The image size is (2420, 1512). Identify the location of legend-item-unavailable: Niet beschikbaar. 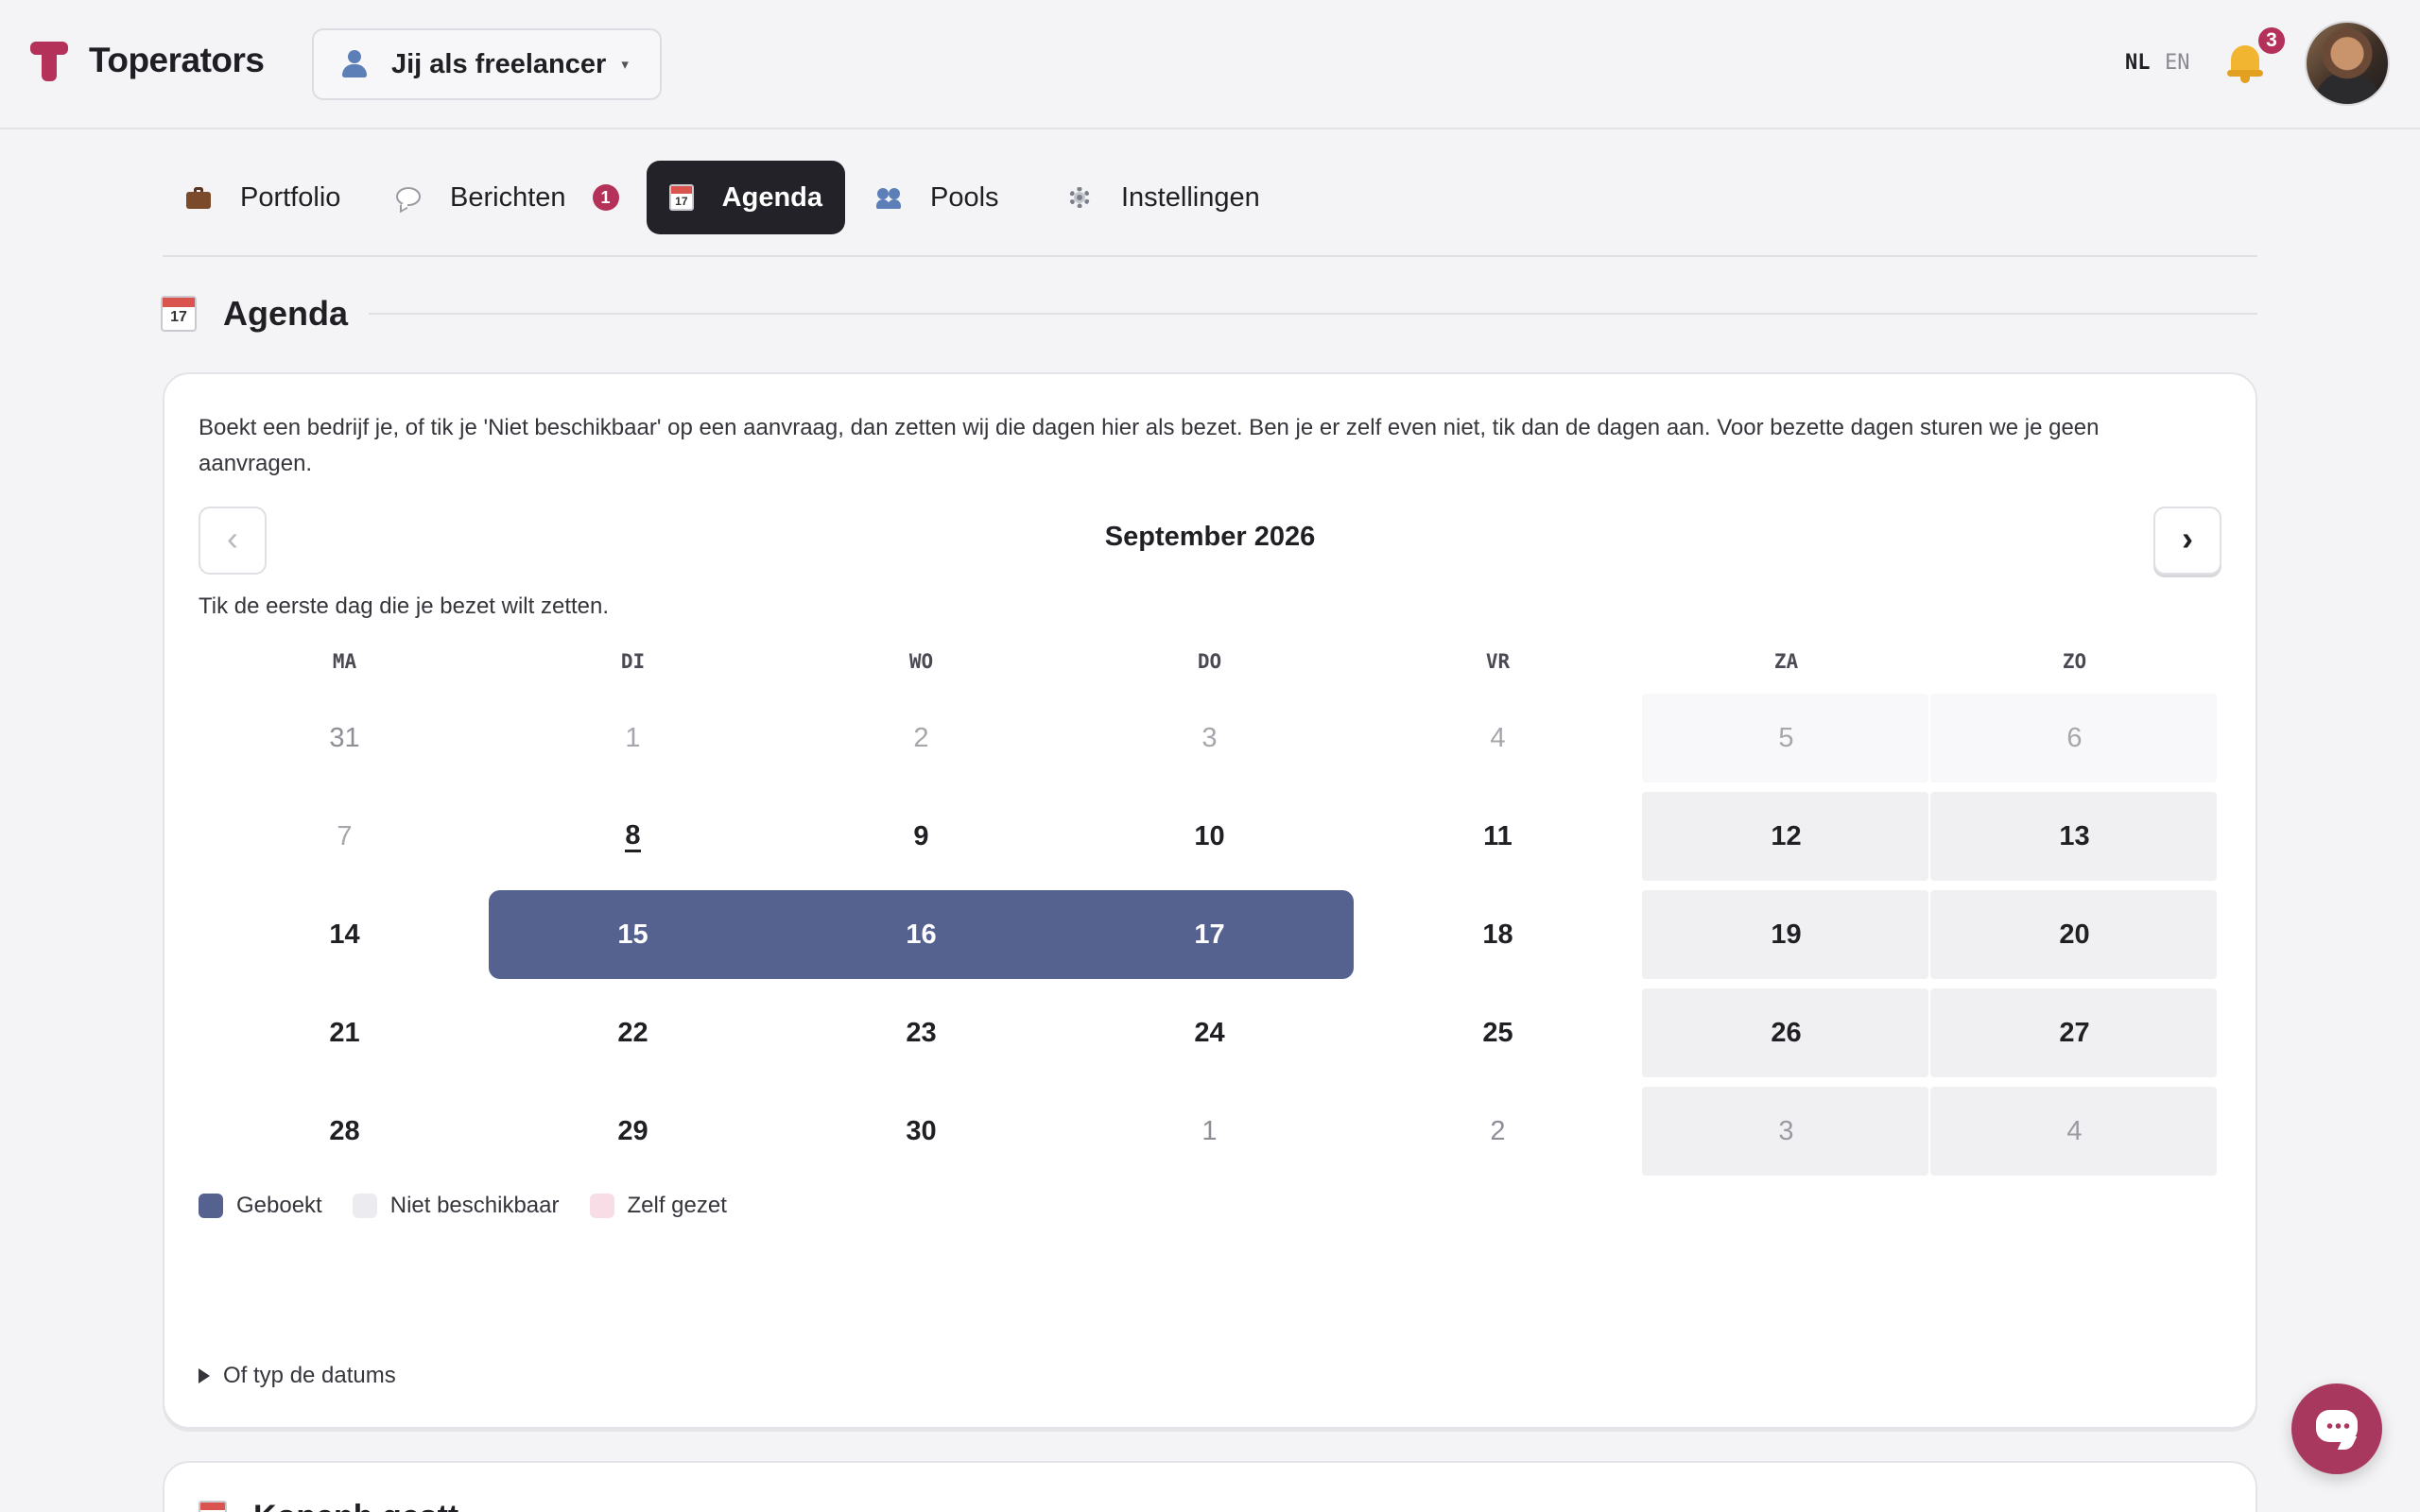
(456, 1206).